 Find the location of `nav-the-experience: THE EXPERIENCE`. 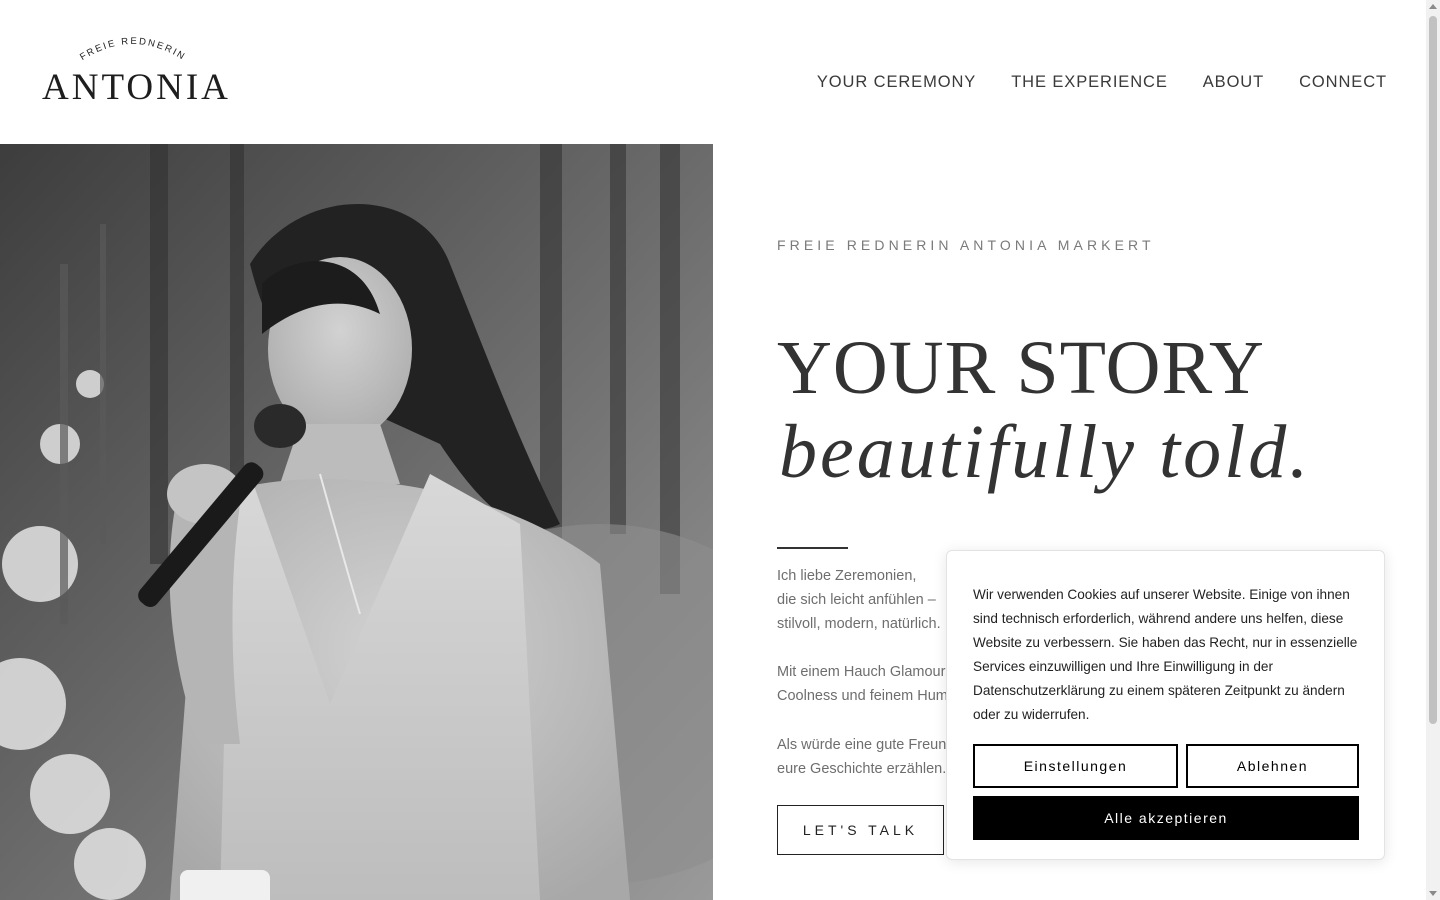

nav-the-experience: THE EXPERIENCE is located at coordinates (1089, 82).